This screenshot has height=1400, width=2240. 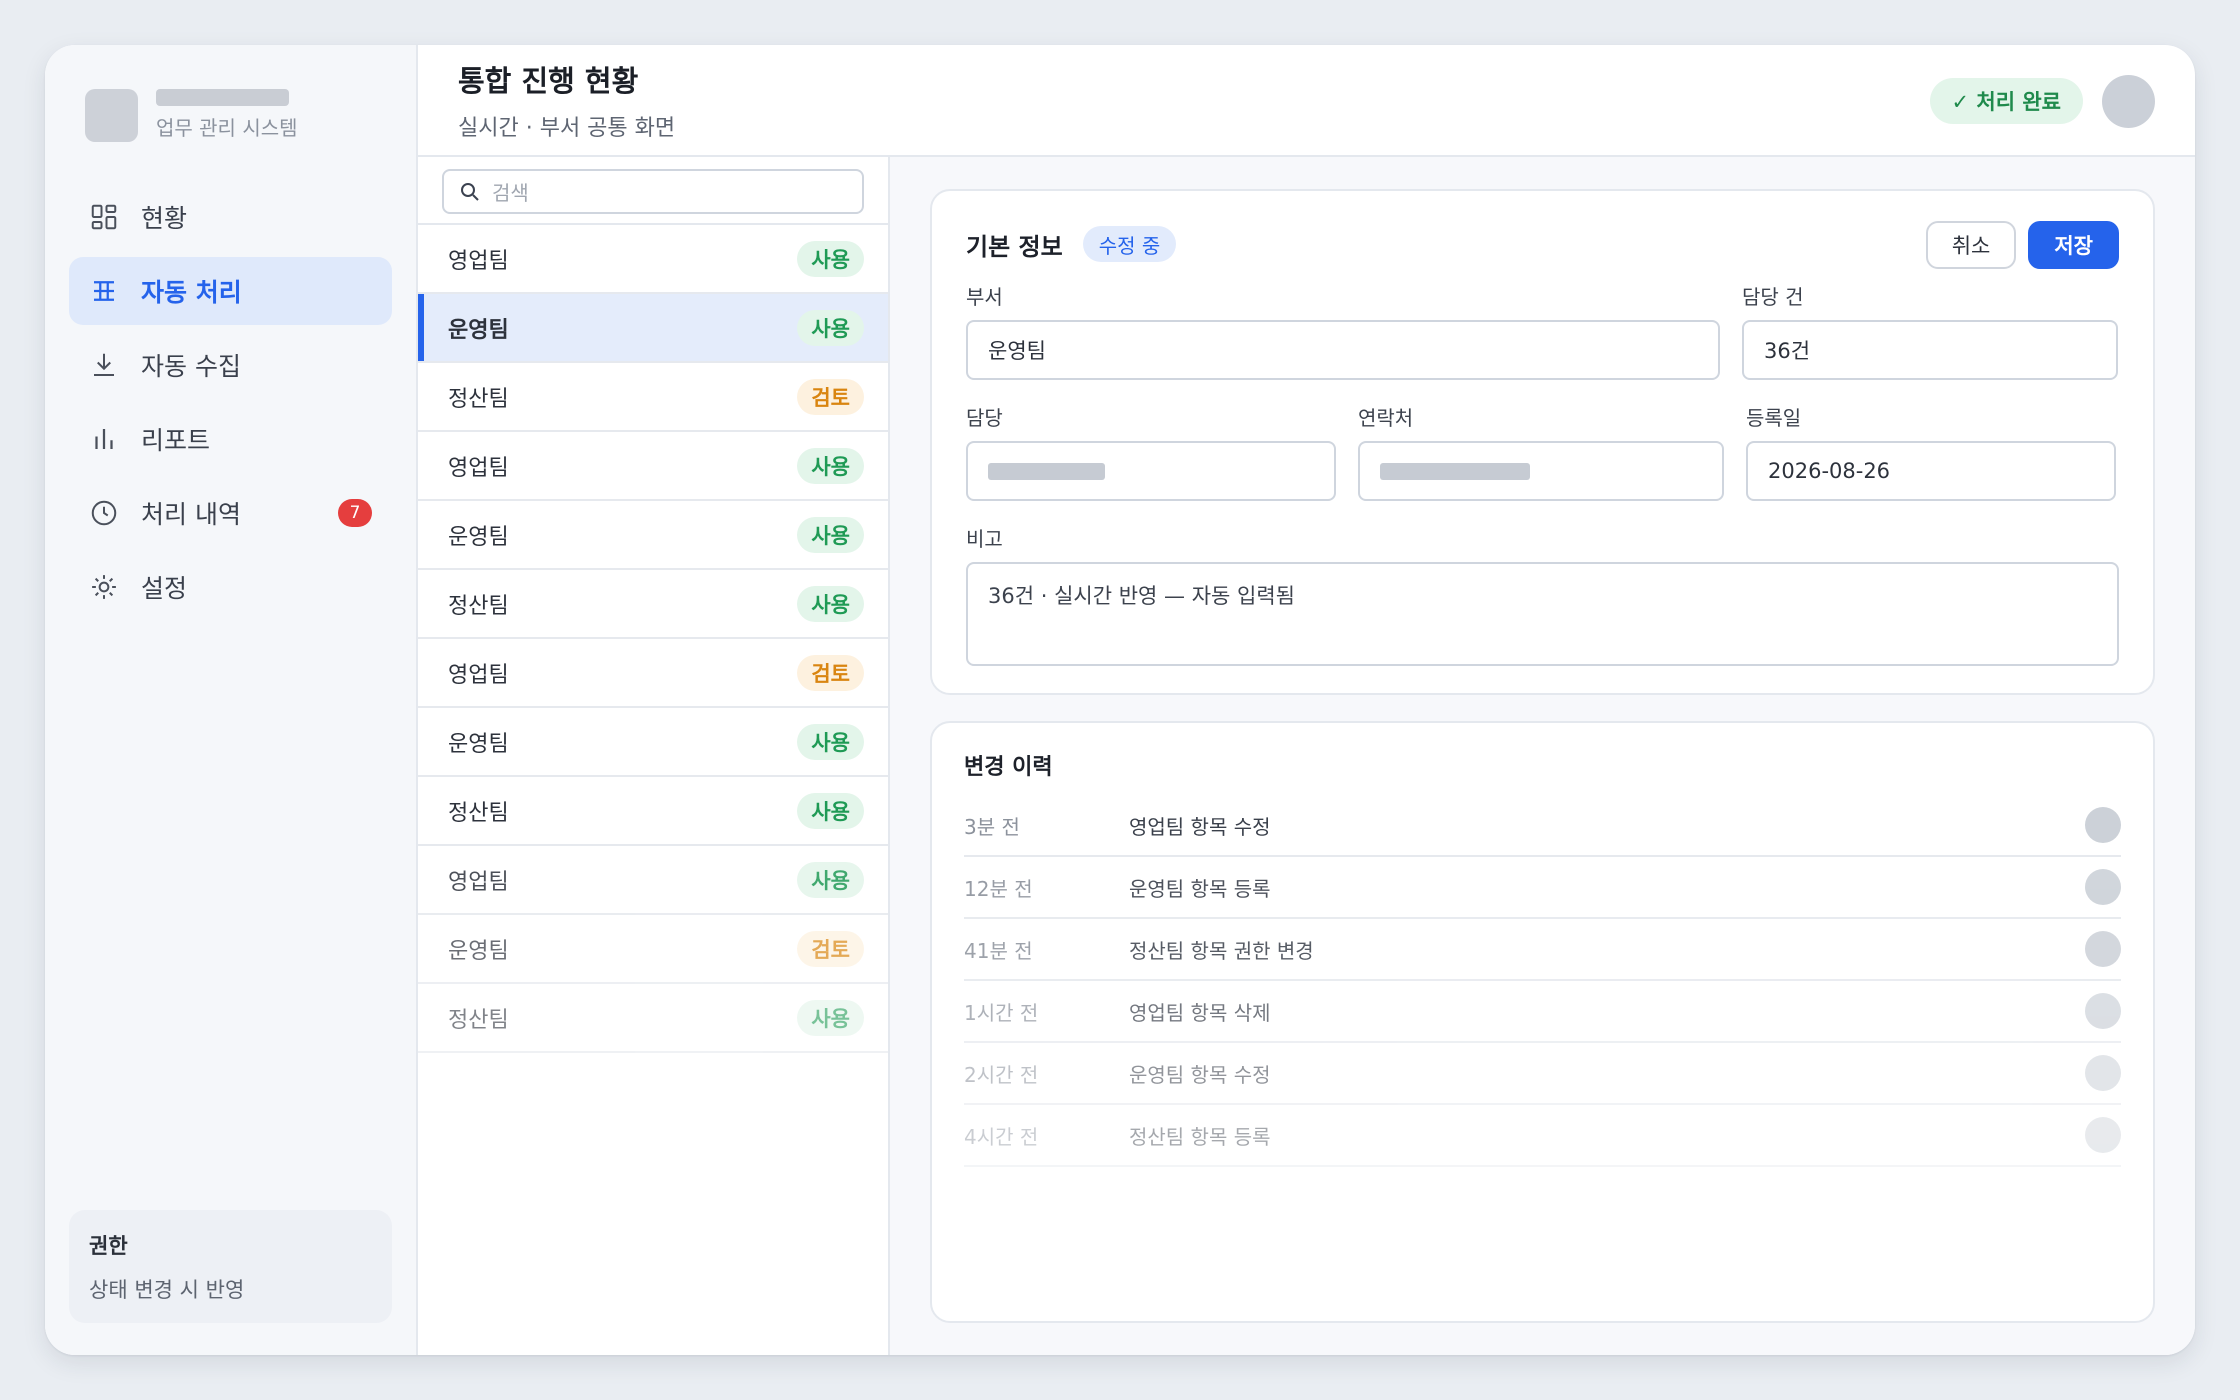 What do you see at coordinates (1001, 1136) in the screenshot?
I see `history-time: 4시간 전` at bounding box center [1001, 1136].